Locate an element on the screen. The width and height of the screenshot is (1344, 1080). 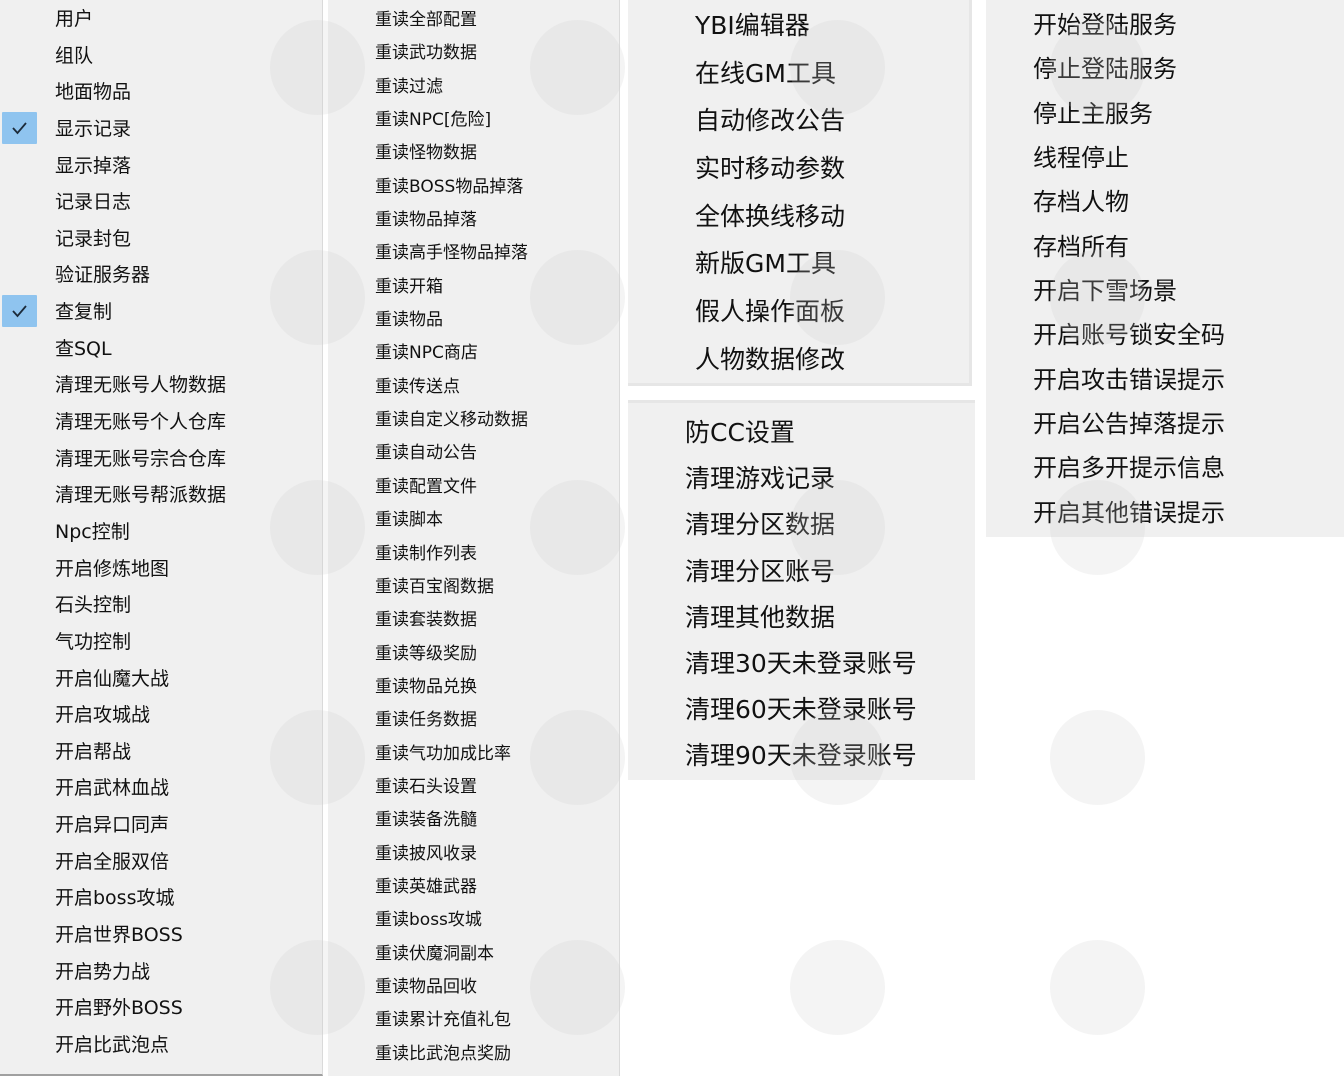
menu-item: 开启多开提示信息 is located at coordinates (1165, 468).